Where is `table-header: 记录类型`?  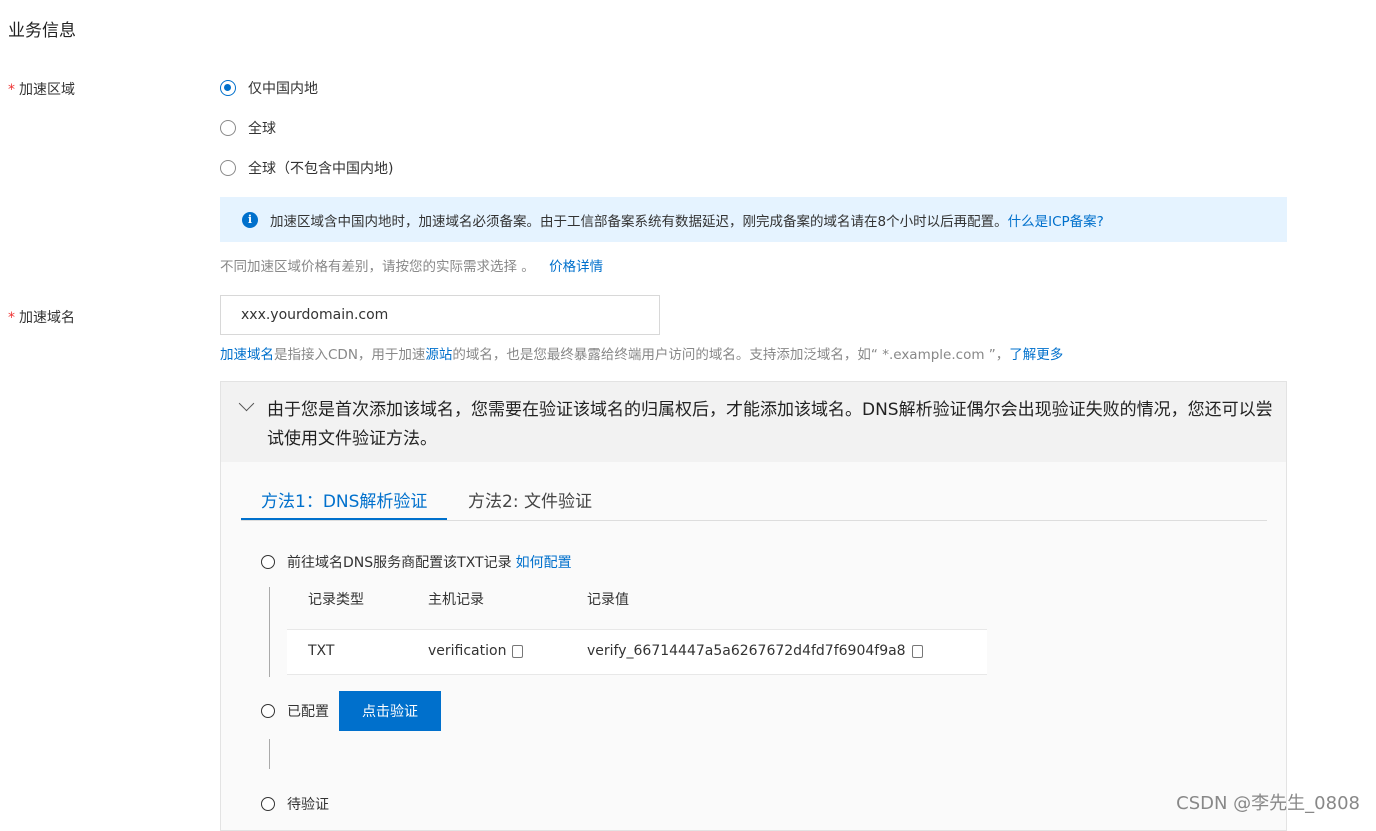
table-header: 记录类型 is located at coordinates (336, 600).